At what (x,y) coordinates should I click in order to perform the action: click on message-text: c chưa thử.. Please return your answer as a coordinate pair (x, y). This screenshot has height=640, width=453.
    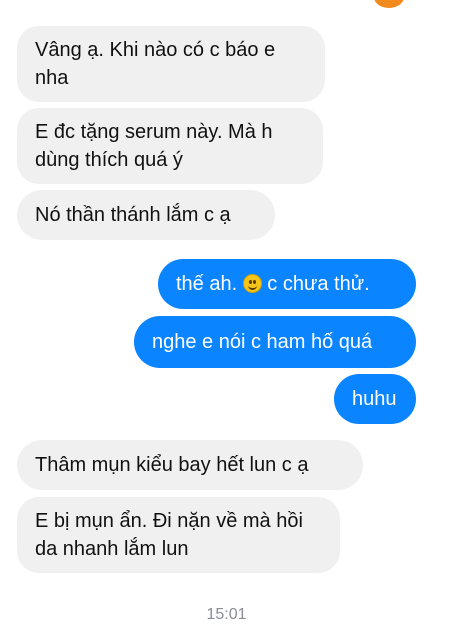
    Looking at the image, I should click on (318, 284).